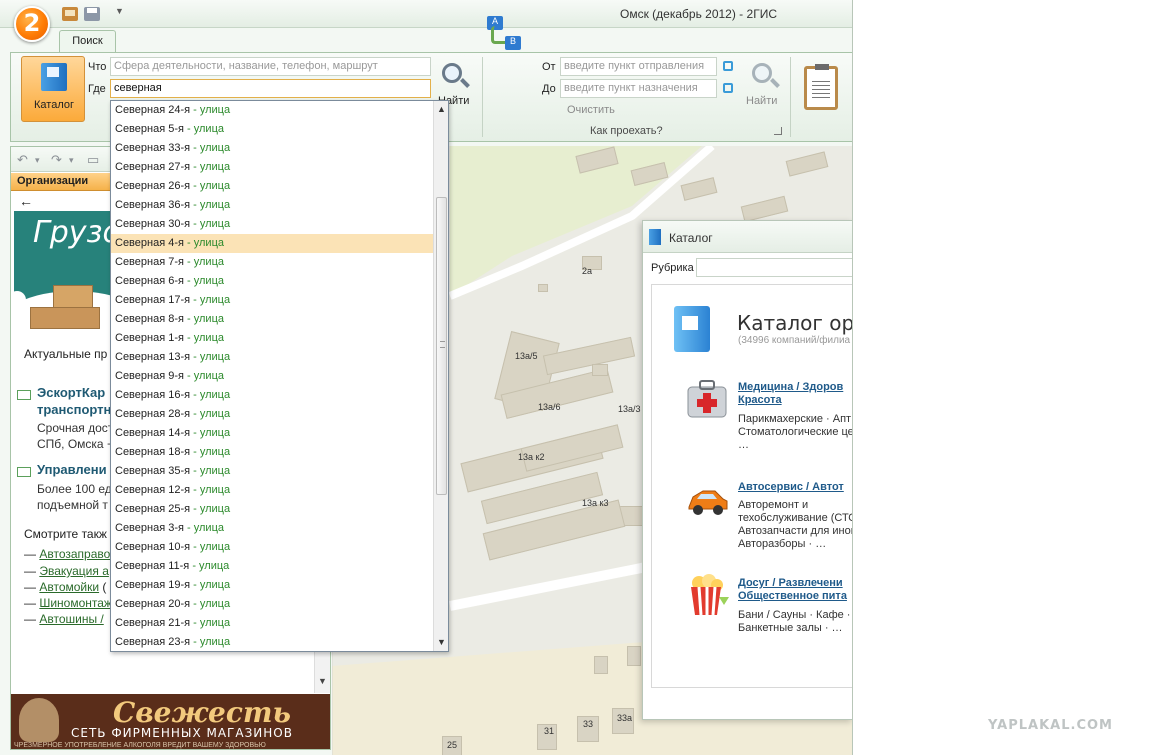 The width and height of the screenshot is (1152, 755). I want to click on autocomplete-item: Северная 6-я - улица, so click(272, 281).